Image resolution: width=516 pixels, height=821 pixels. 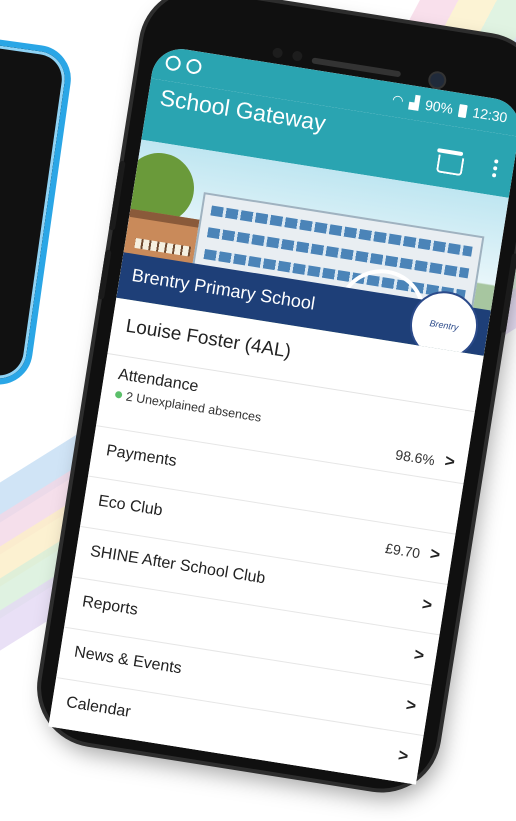 I want to click on status-dot-icon, so click(x=118, y=394).